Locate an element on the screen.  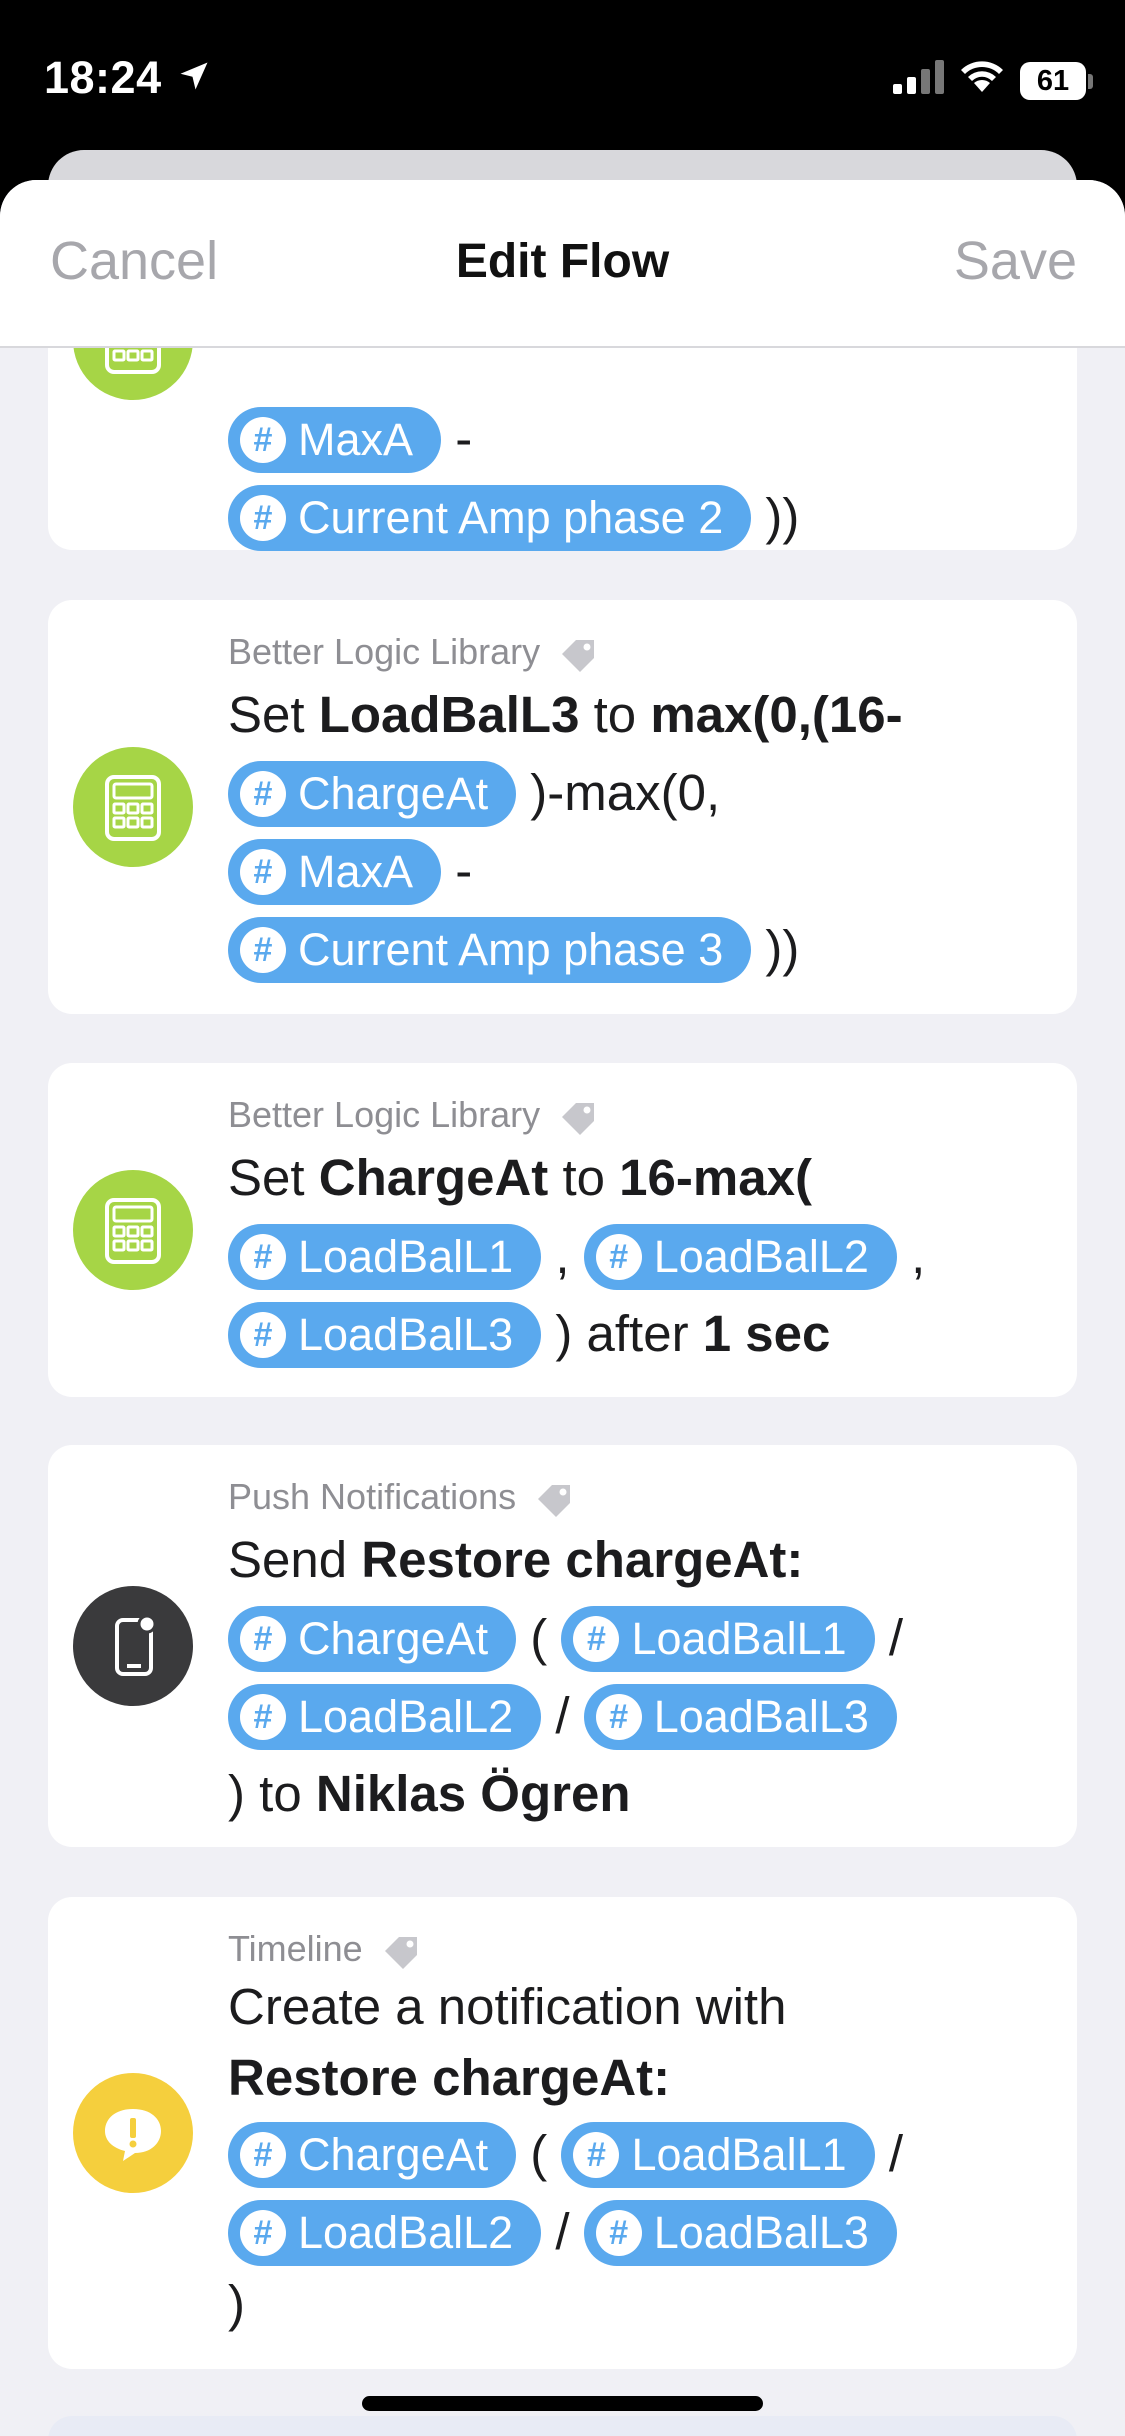
battery-indicator: 61 is located at coordinates (1053, 81).